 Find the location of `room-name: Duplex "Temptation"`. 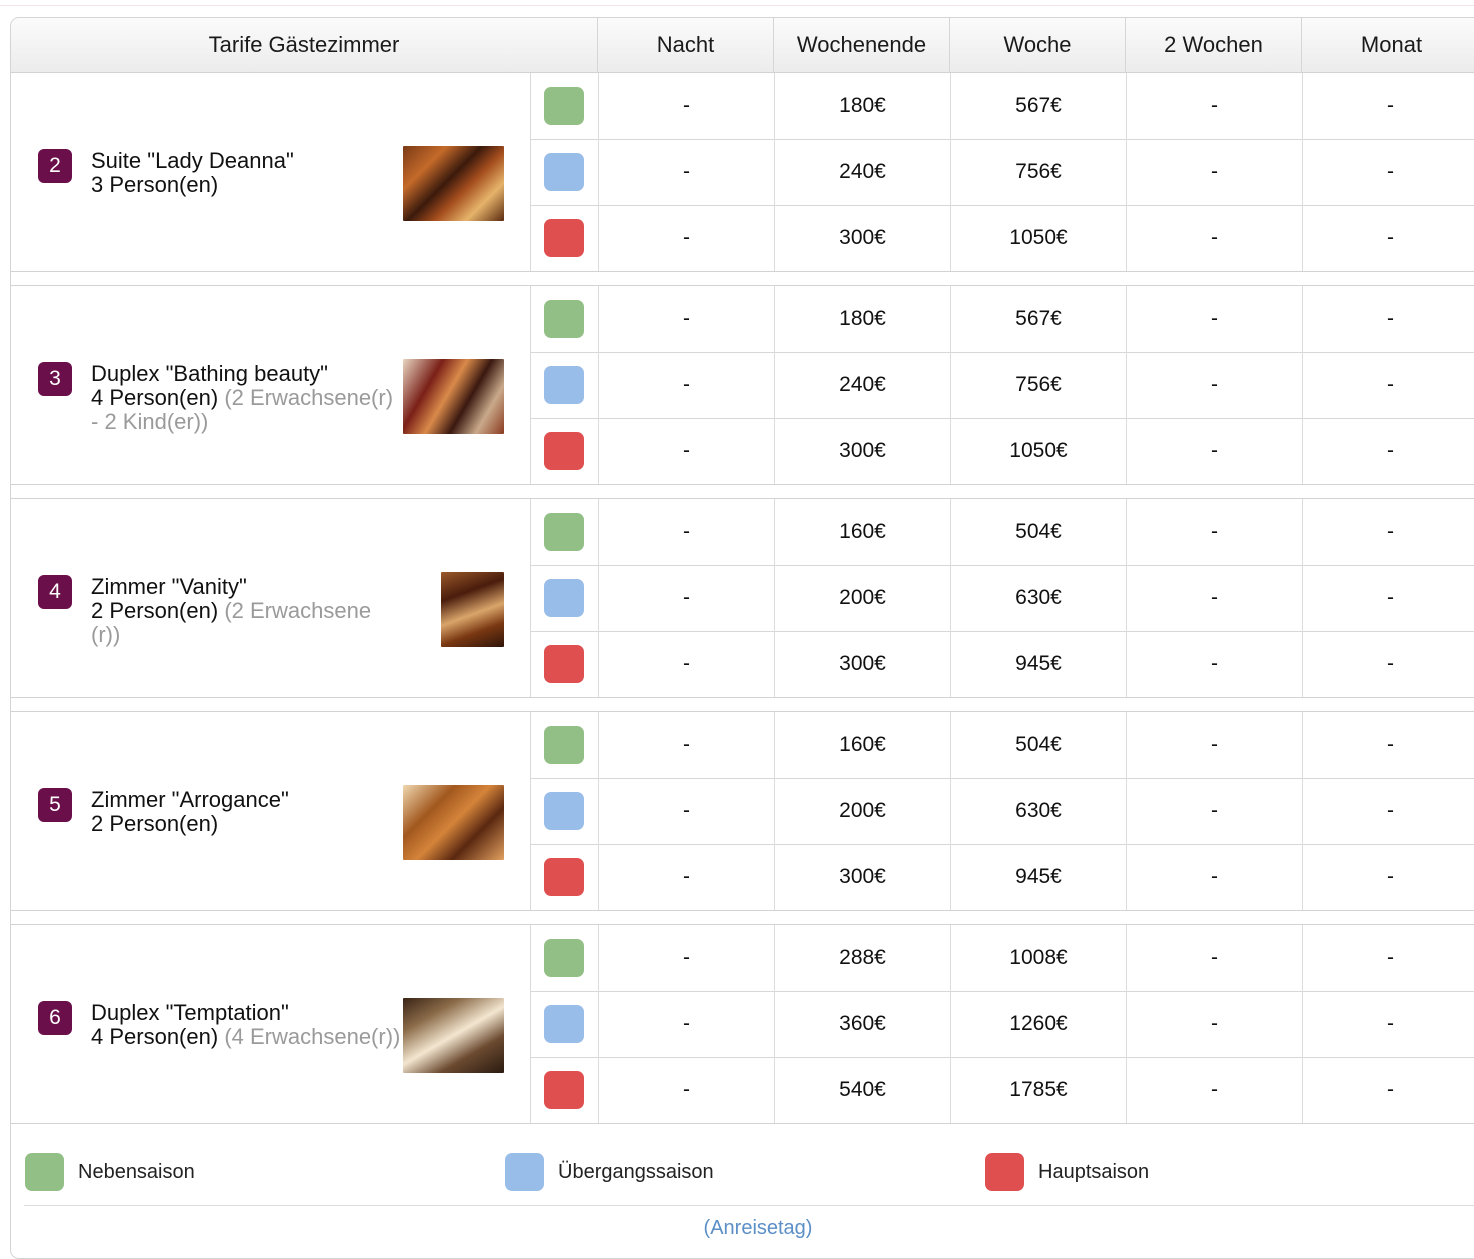

room-name: Duplex "Temptation" is located at coordinates (246, 1013).